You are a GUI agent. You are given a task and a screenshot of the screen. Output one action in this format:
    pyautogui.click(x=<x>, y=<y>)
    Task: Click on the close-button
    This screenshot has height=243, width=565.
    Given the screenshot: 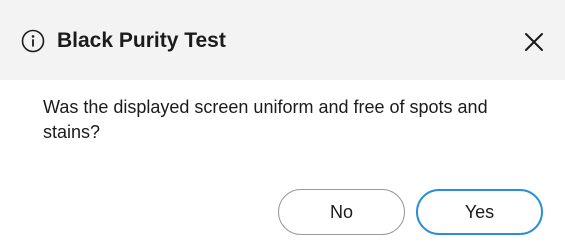 What is the action you would take?
    pyautogui.click(x=534, y=42)
    